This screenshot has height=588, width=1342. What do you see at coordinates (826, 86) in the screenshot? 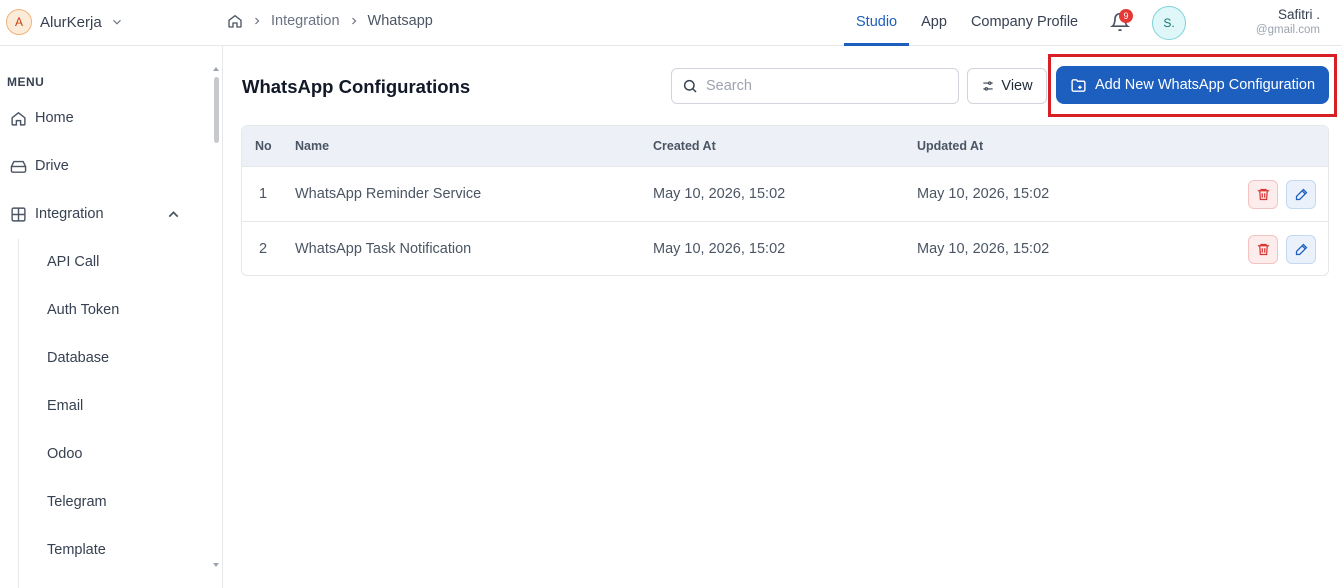
I see `search-input` at bounding box center [826, 86].